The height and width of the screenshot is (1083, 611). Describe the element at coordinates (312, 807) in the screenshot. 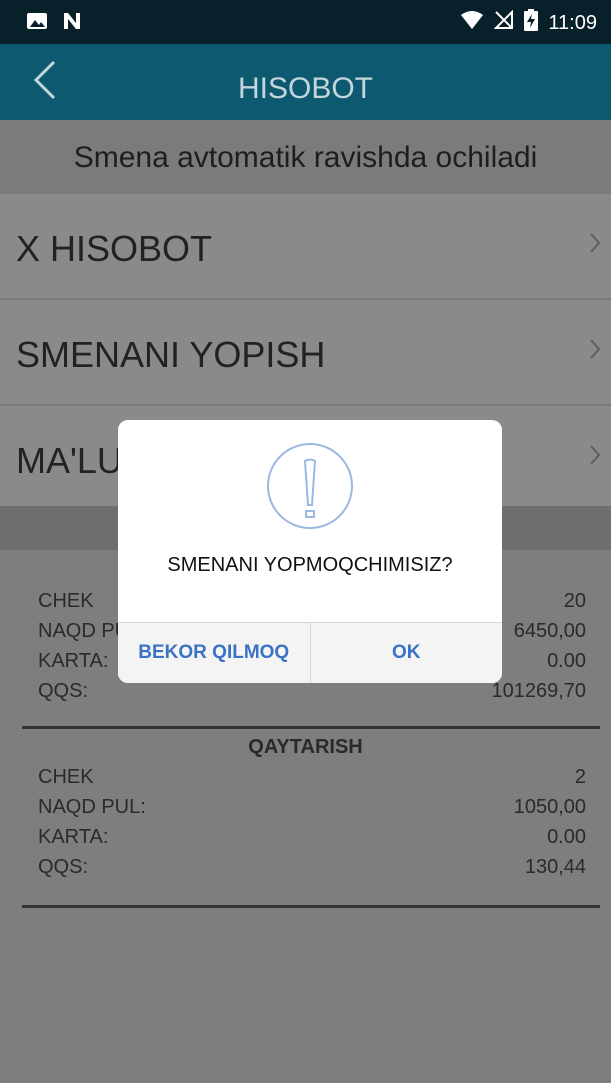

I see `report-row: NAQD PUL: 1050,00` at that location.